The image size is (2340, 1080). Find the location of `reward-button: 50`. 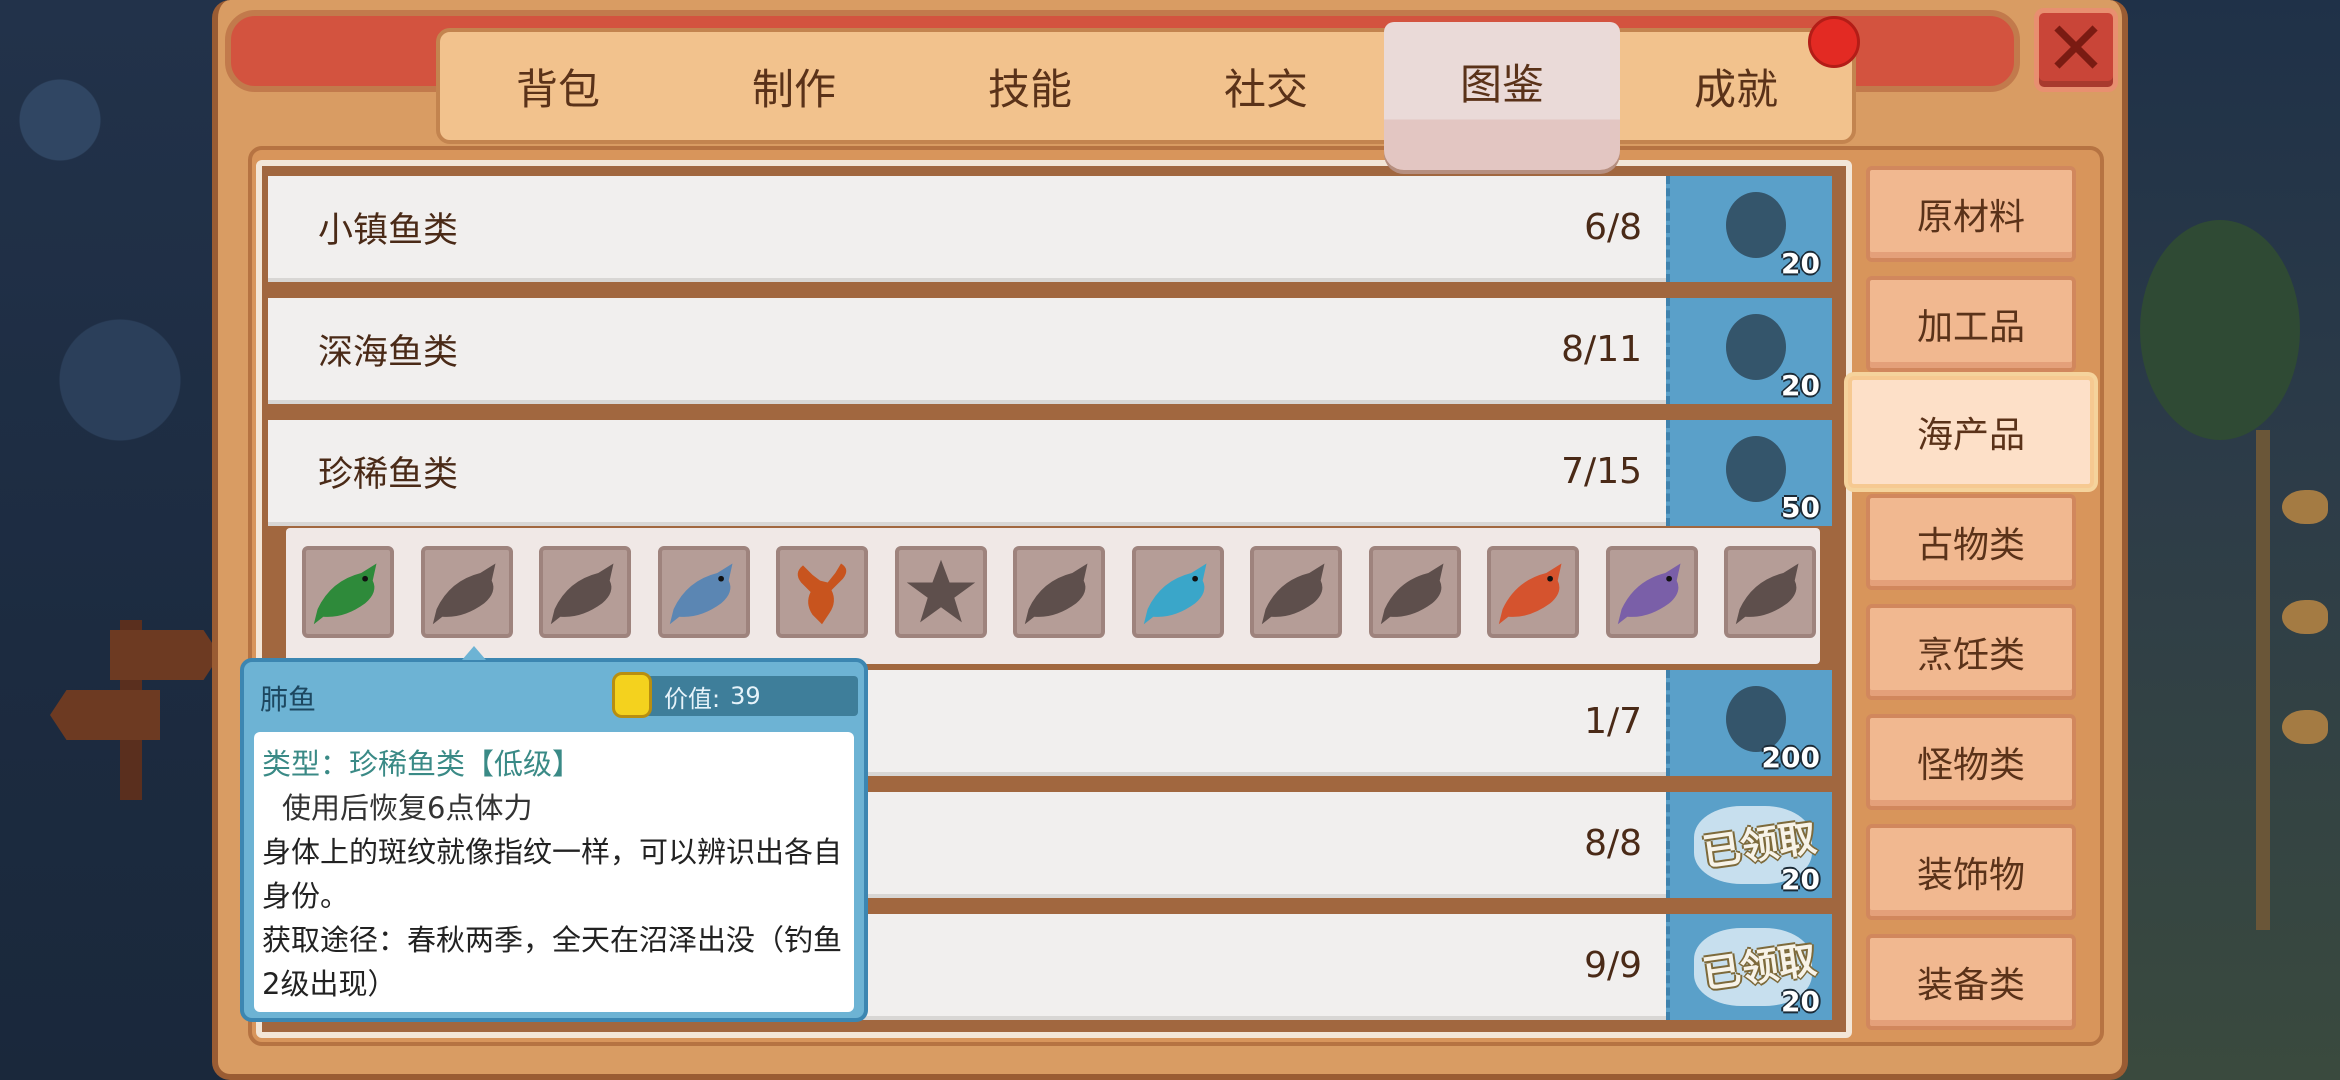

reward-button: 50 is located at coordinates (1749, 473).